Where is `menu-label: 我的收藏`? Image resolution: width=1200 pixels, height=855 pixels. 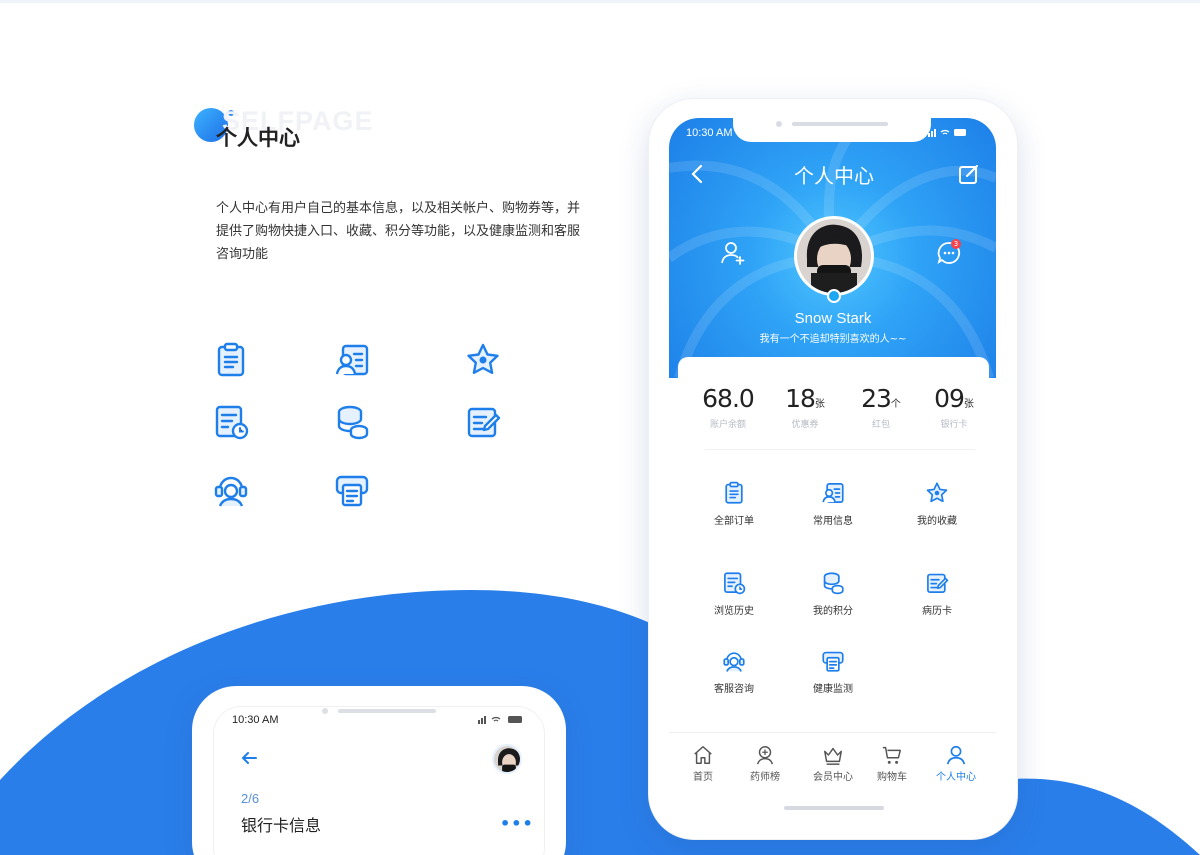 menu-label: 我的收藏 is located at coordinates (937, 521).